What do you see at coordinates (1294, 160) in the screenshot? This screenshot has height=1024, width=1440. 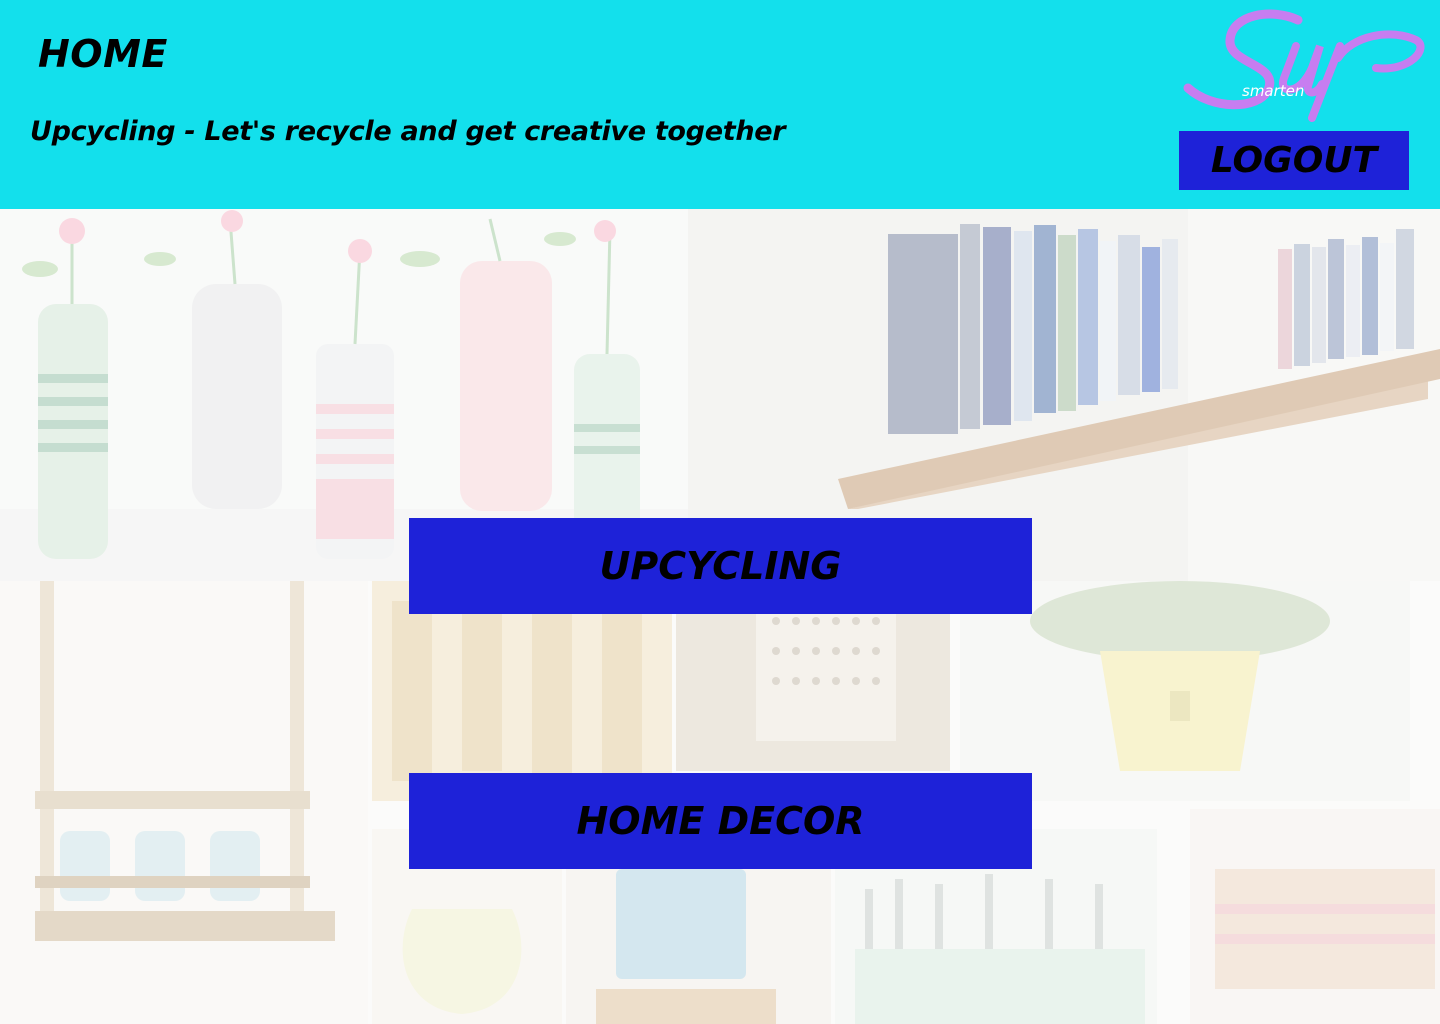 I see `logout-button: LOGOUT` at bounding box center [1294, 160].